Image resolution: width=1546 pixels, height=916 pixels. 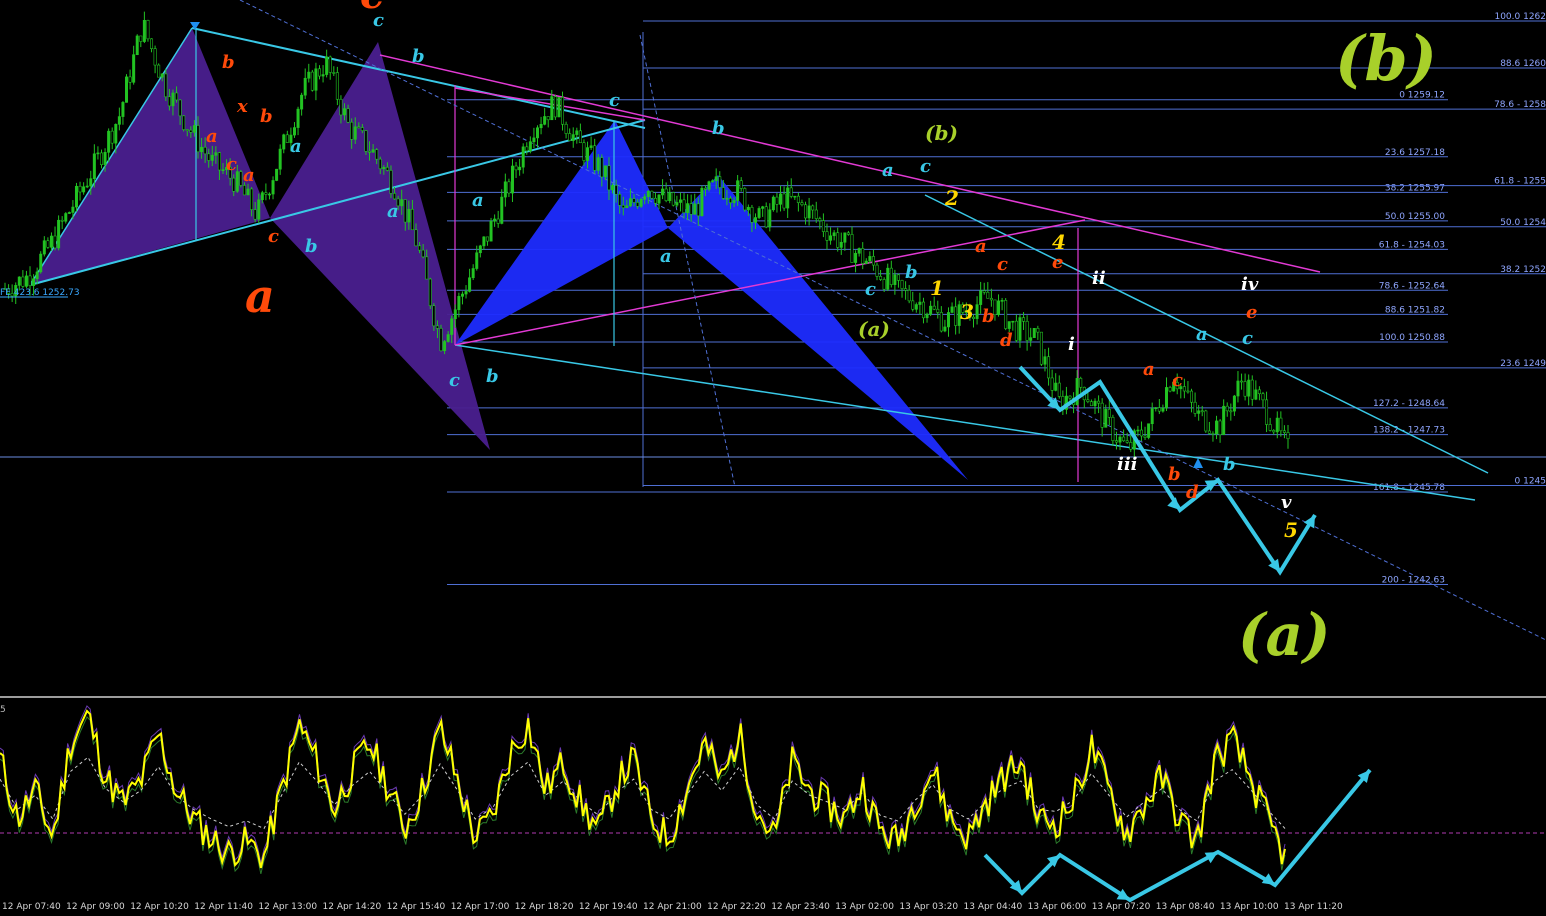 What do you see at coordinates (1177, 835) in the screenshot?
I see `oscillator-projection-path` at bounding box center [1177, 835].